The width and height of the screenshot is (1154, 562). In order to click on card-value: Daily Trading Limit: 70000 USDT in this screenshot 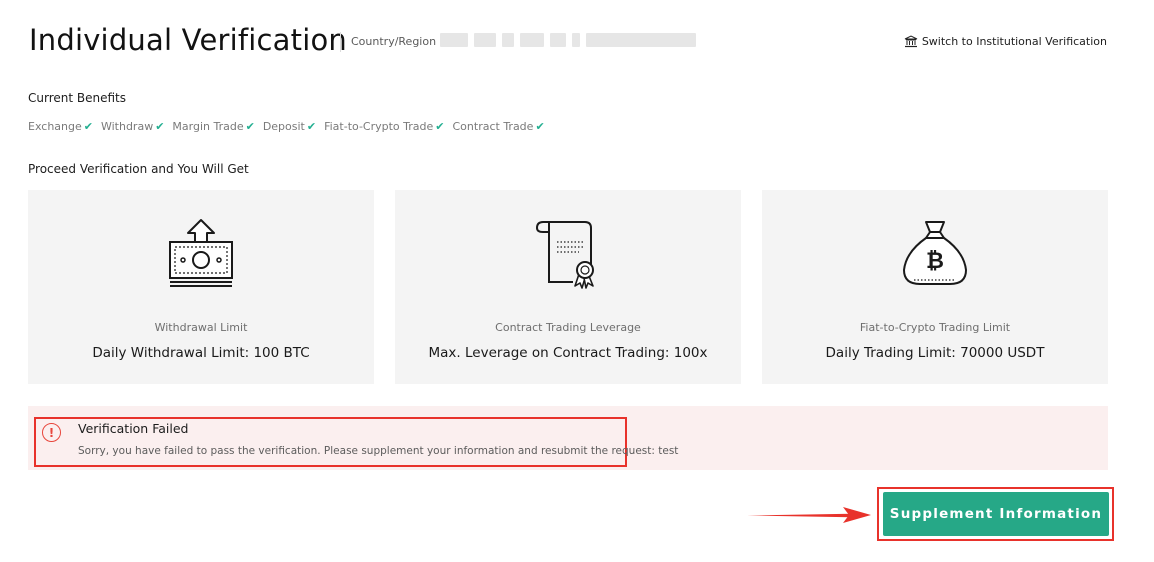, I will do `click(935, 353)`.